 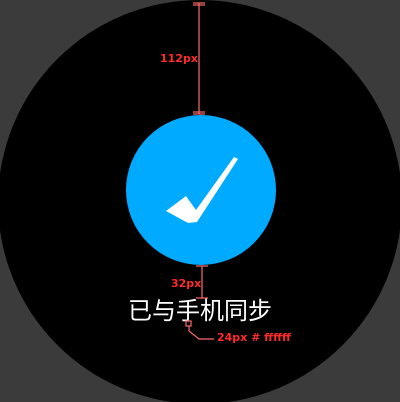 I want to click on sync-success-badge, so click(x=201, y=190).